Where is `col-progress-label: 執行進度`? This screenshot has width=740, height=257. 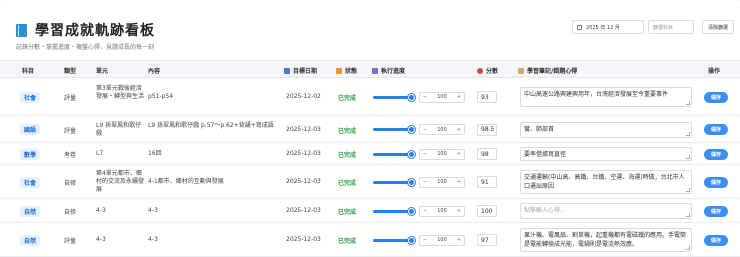
col-progress-label: 執行進度 is located at coordinates (393, 71).